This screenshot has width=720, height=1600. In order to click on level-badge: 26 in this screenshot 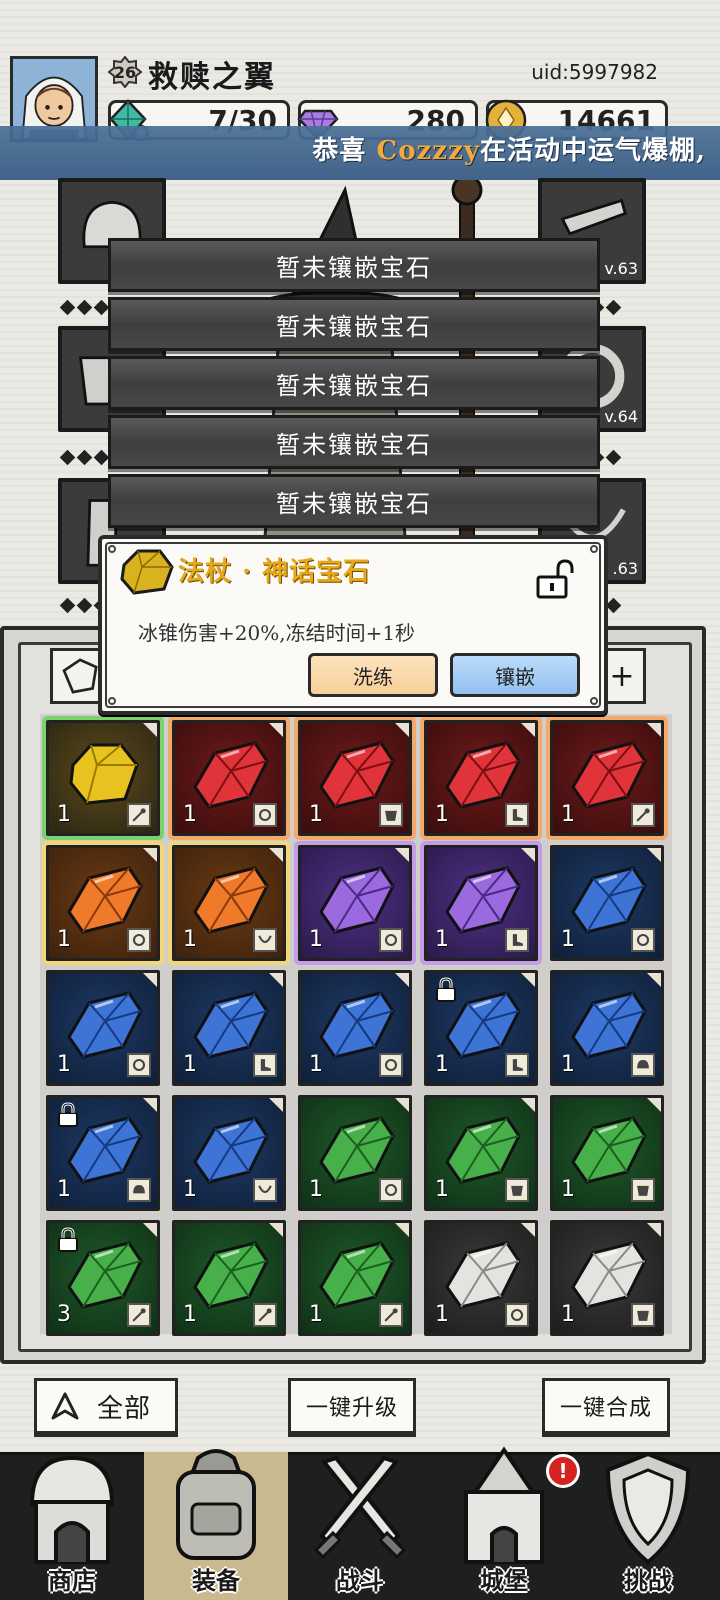, I will do `click(125, 72)`.